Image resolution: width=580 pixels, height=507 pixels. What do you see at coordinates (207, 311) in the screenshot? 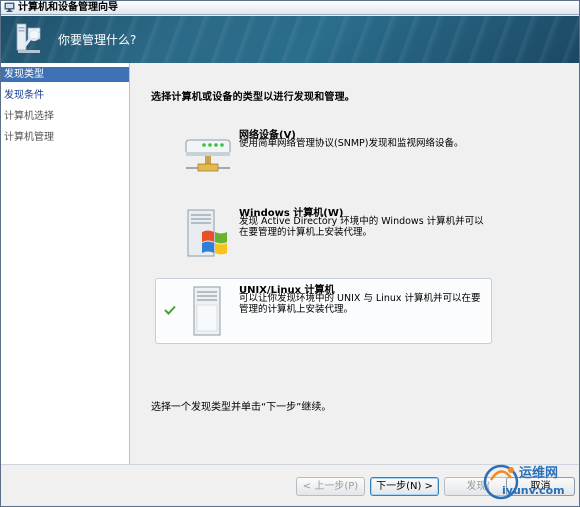
I see `unix-computer-icon` at bounding box center [207, 311].